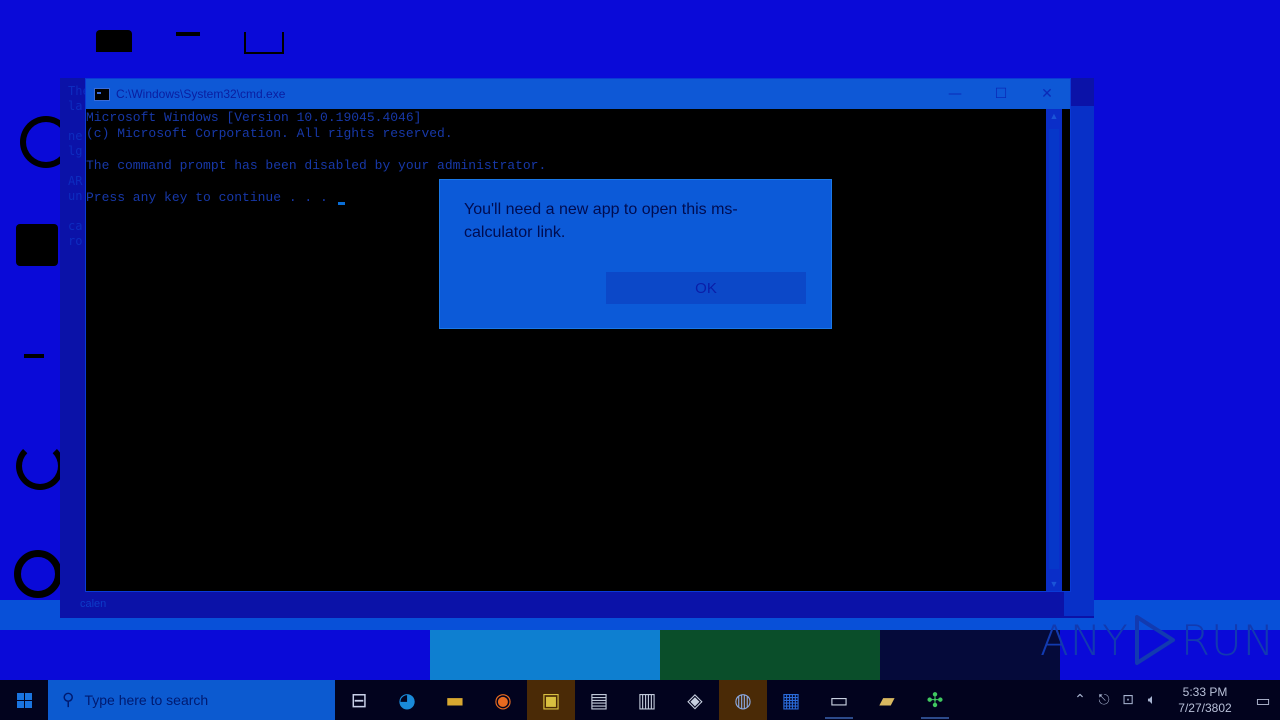  Describe the element at coordinates (341, 203) in the screenshot. I see `text-cursor` at that location.